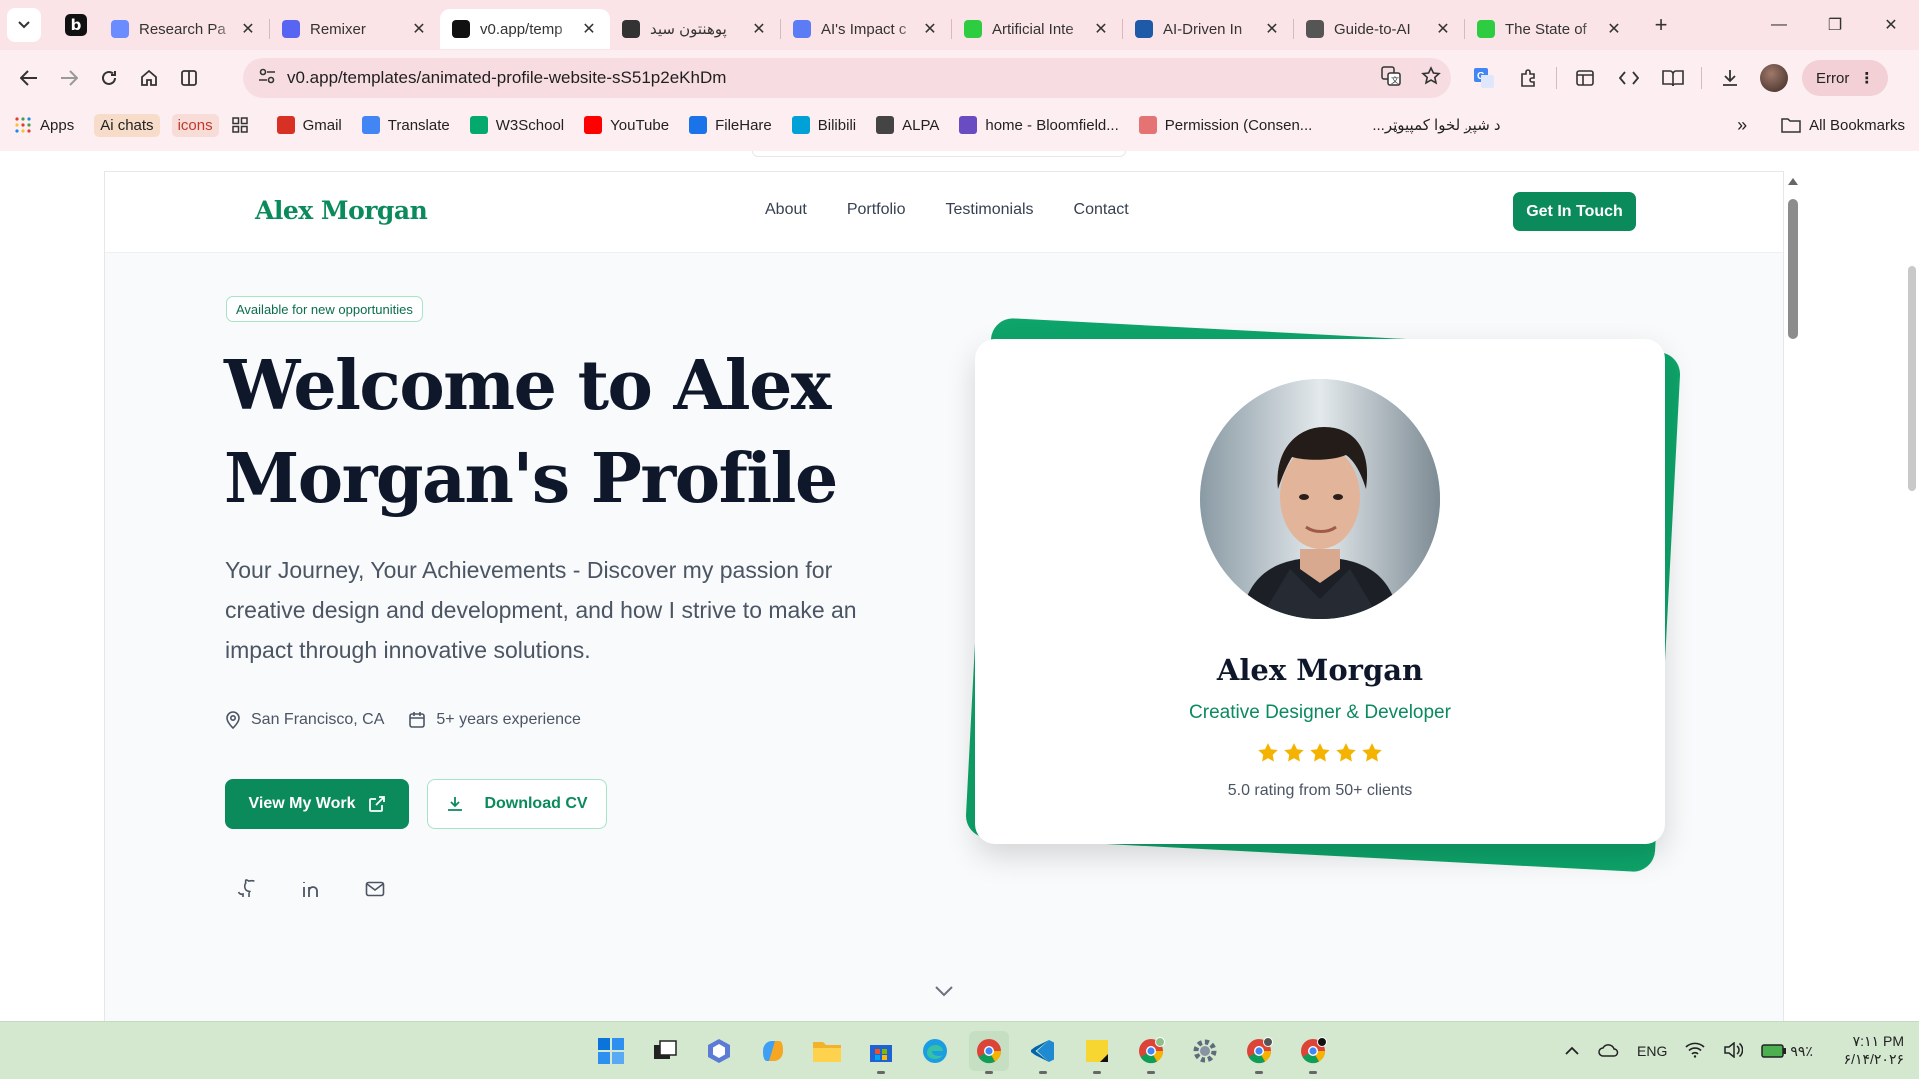 Image resolution: width=1919 pixels, height=1079 pixels. What do you see at coordinates (1043, 1052) in the screenshot?
I see `vscode-icon` at bounding box center [1043, 1052].